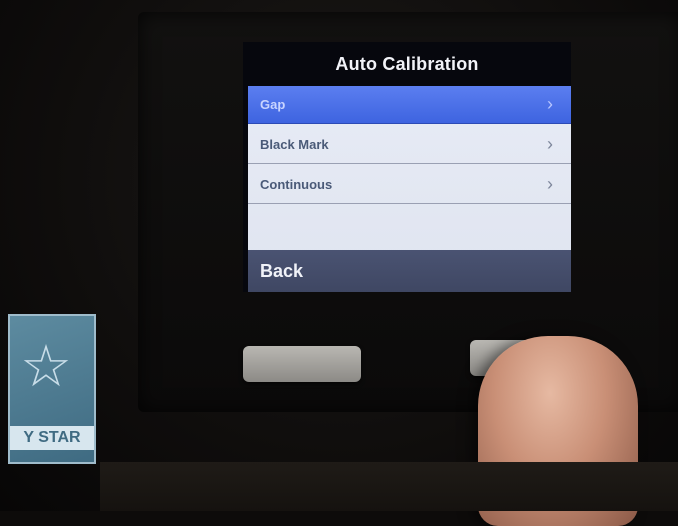 This screenshot has width=678, height=526. Describe the element at coordinates (389, 486) in the screenshot. I see `device-base` at that location.